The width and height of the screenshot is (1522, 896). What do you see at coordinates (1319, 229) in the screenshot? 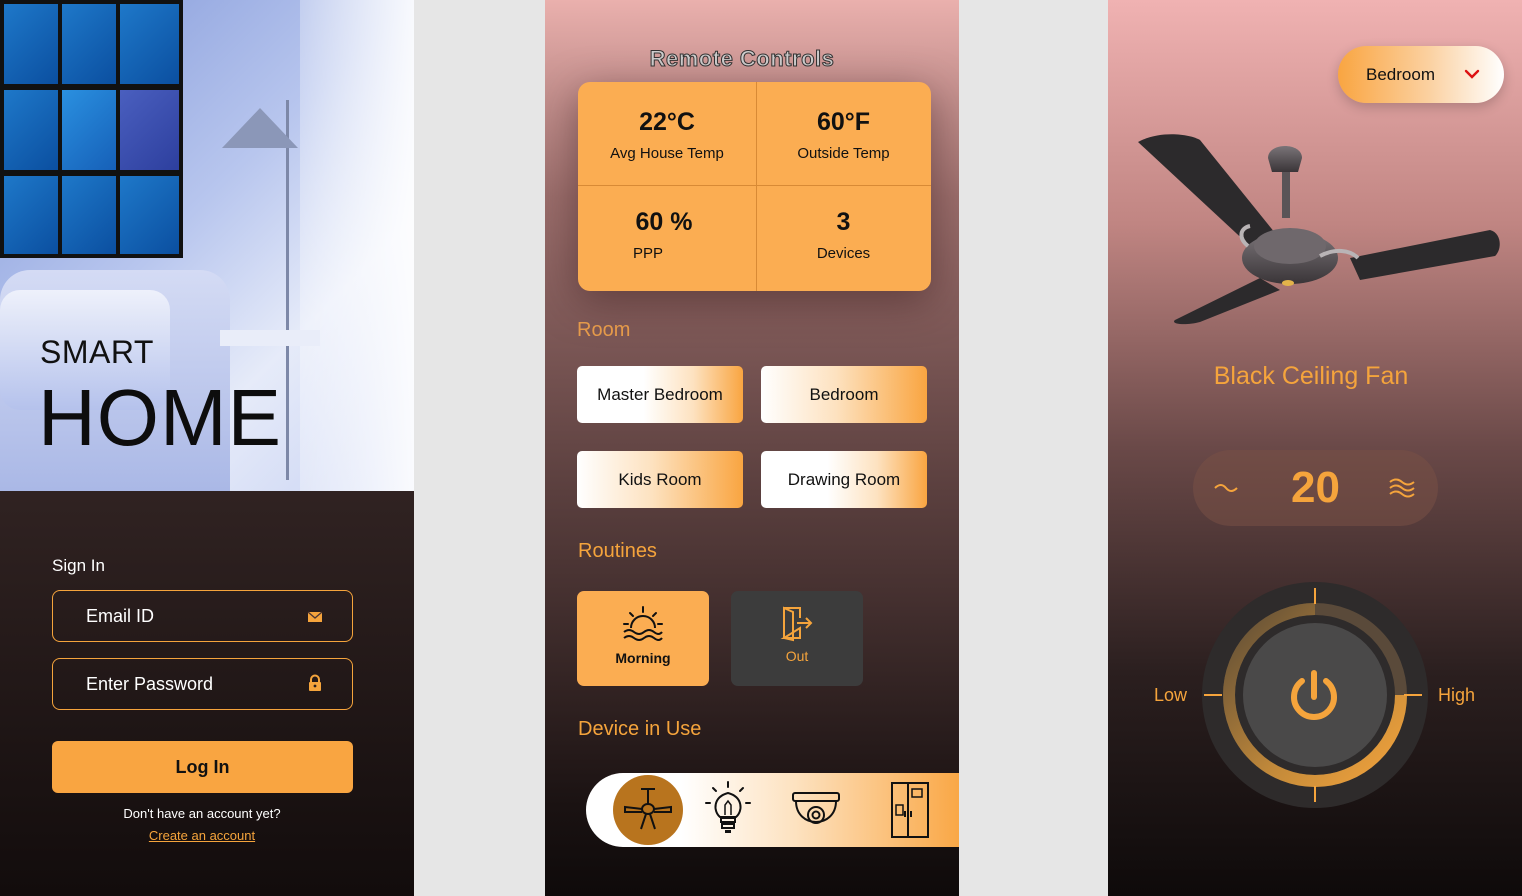
I see `ceiling-fan-image` at bounding box center [1319, 229].